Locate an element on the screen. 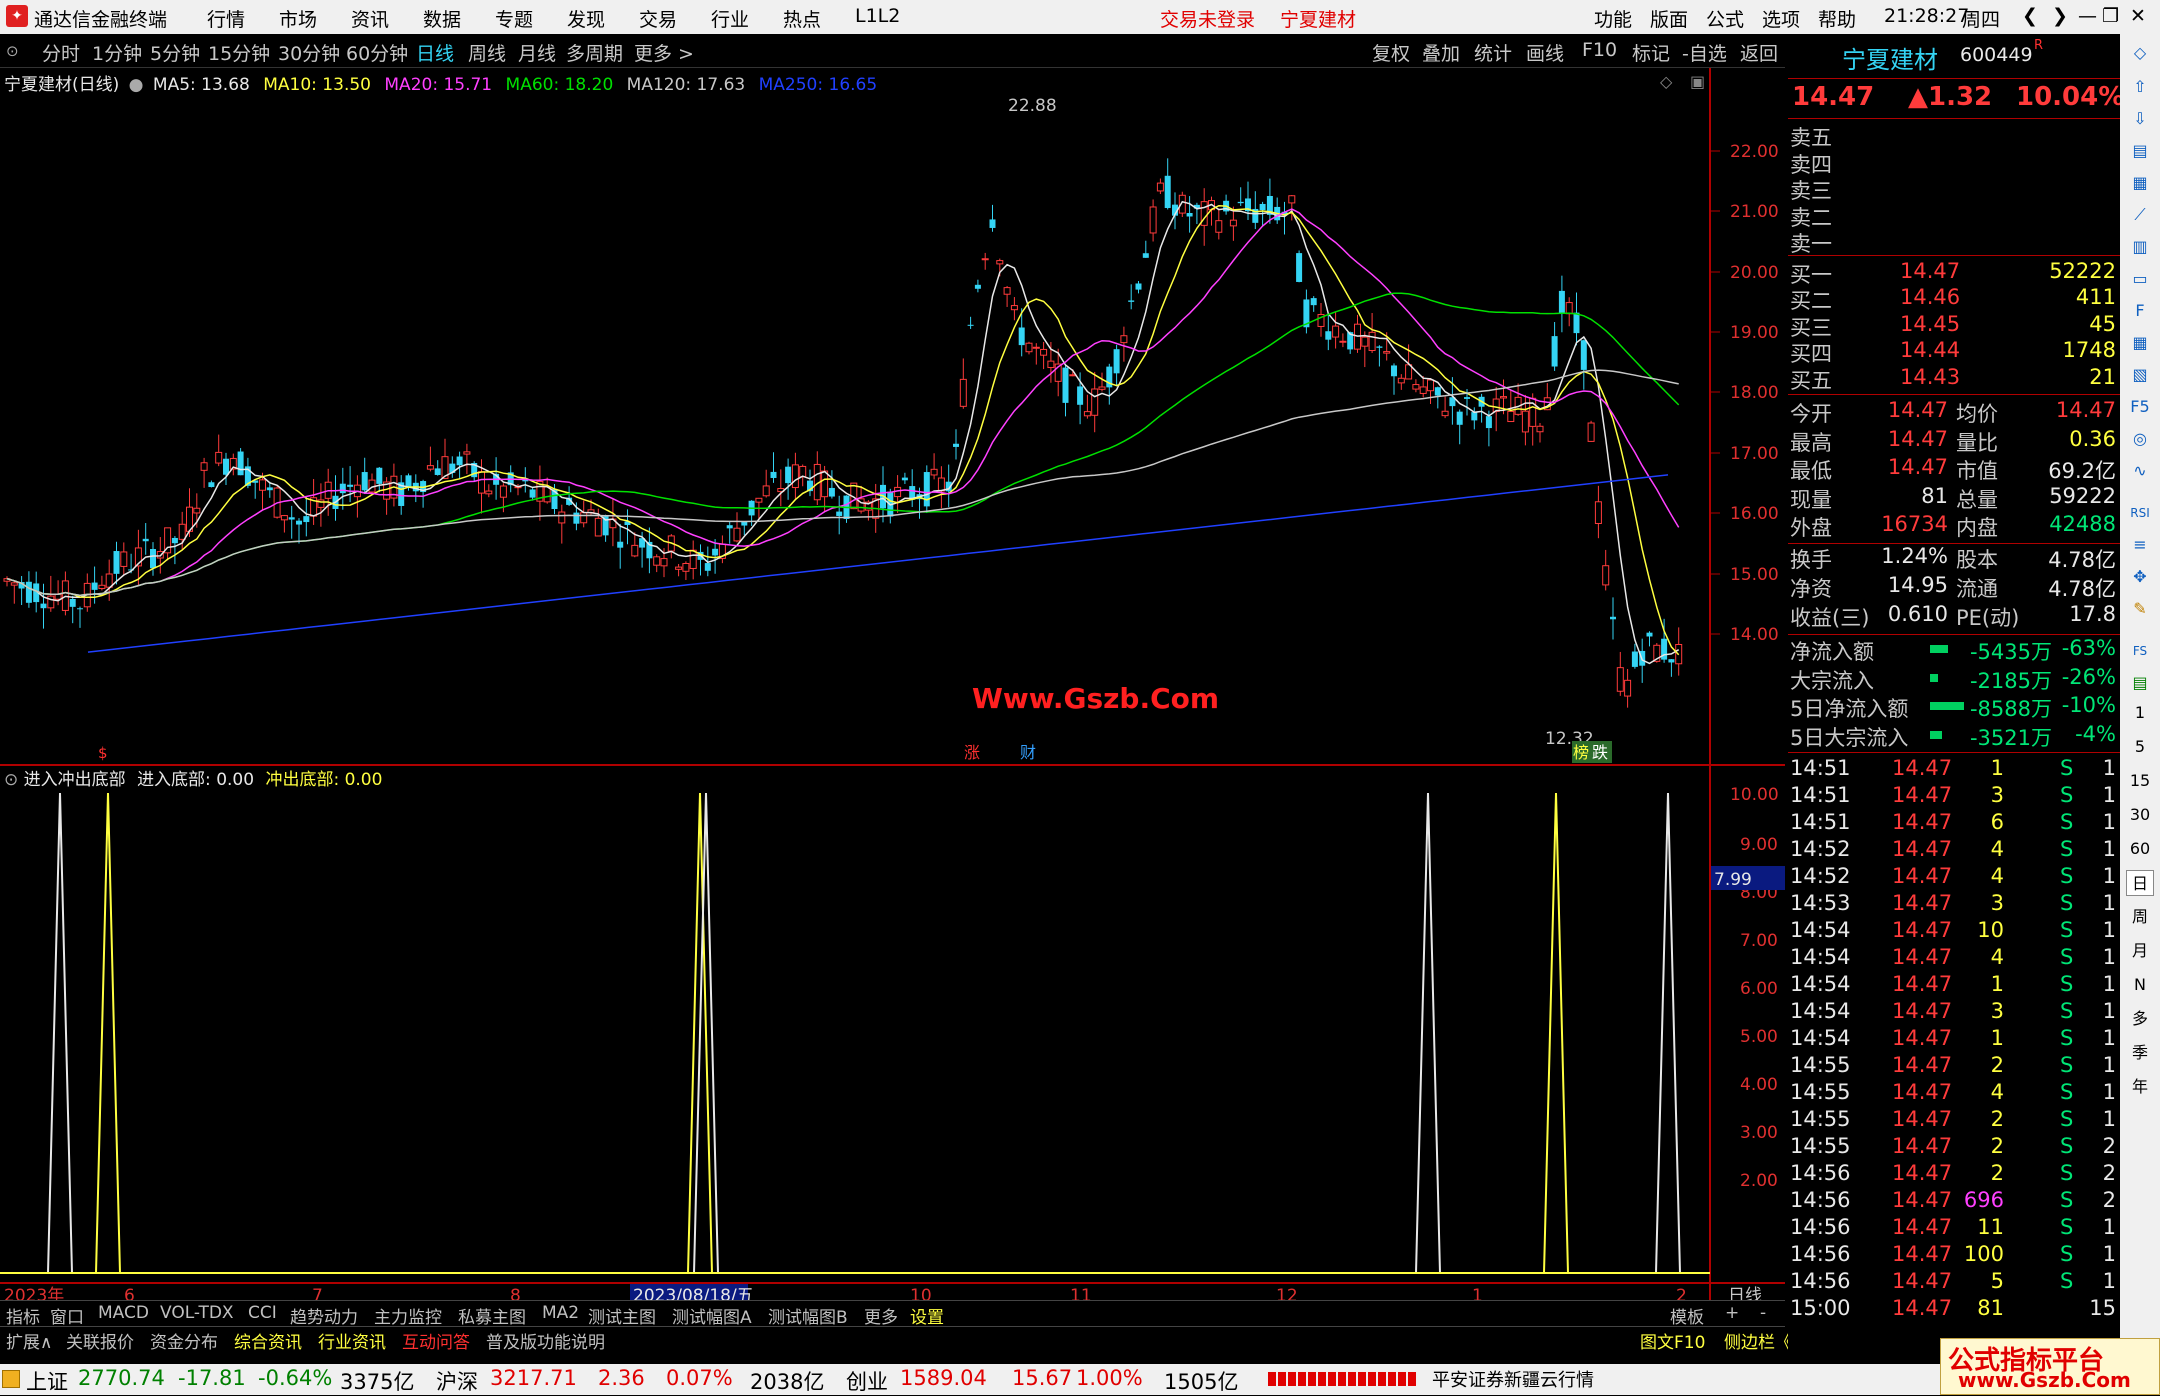 This screenshot has height=1396, width=2160. close-icon: ✕ is located at coordinates (2138, 16).